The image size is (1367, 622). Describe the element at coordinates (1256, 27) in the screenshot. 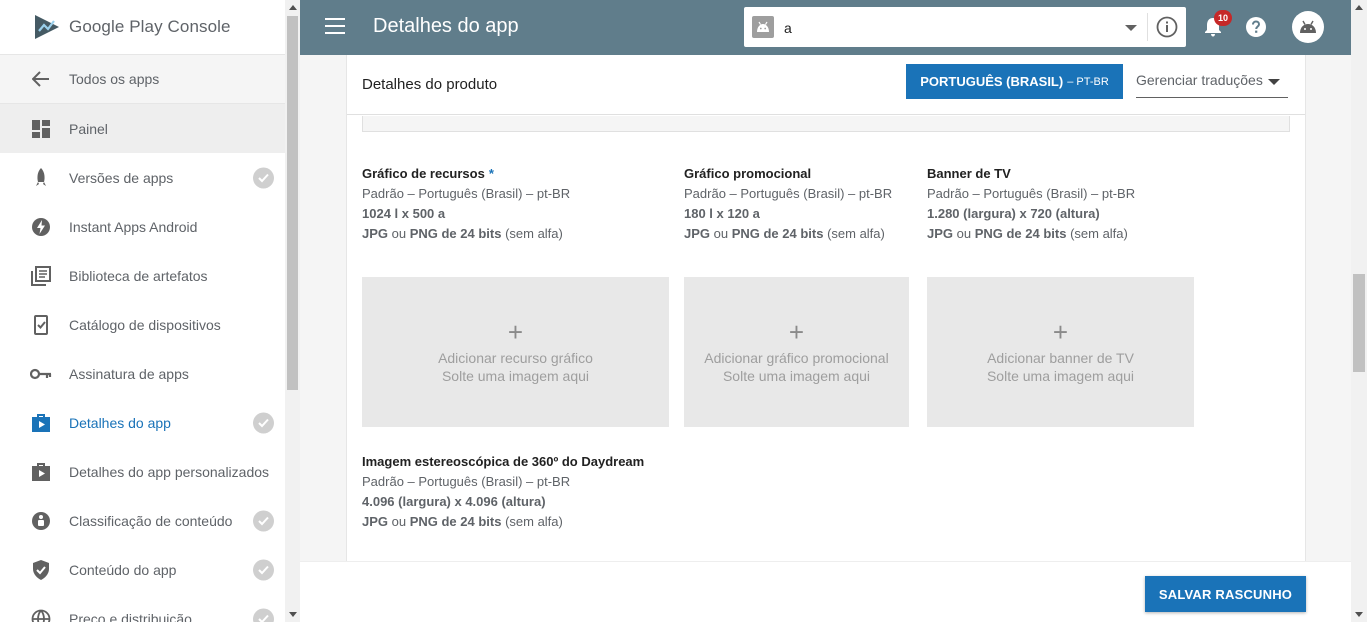

I see `help-icon` at that location.